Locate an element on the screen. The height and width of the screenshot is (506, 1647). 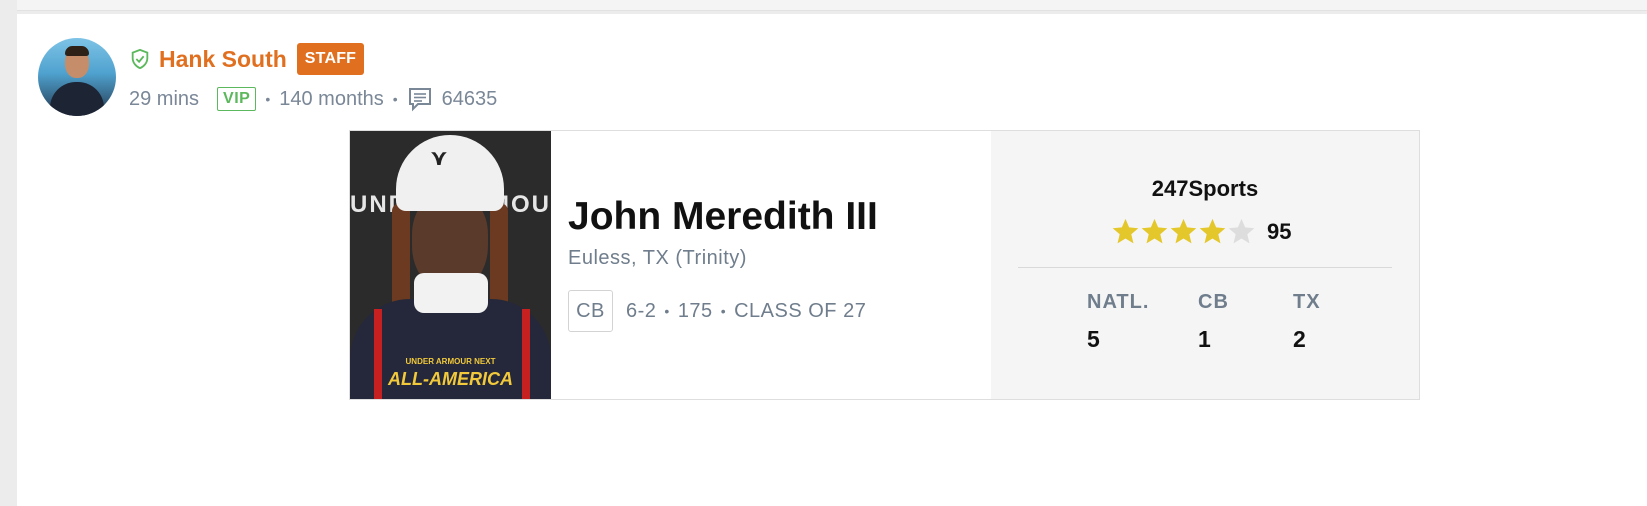
rank-label: TX is located at coordinates (1307, 302).